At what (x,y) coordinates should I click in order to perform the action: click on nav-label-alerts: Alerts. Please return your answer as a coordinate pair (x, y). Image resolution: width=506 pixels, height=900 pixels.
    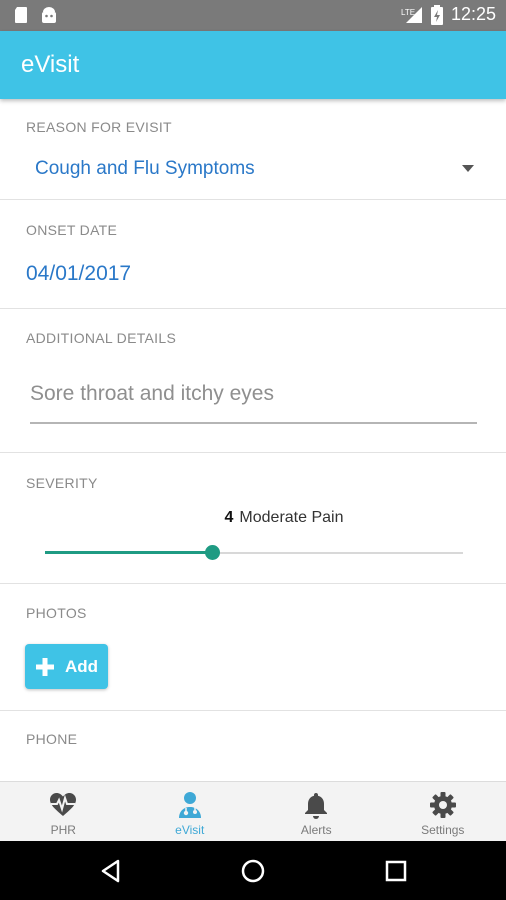
    Looking at the image, I should click on (316, 830).